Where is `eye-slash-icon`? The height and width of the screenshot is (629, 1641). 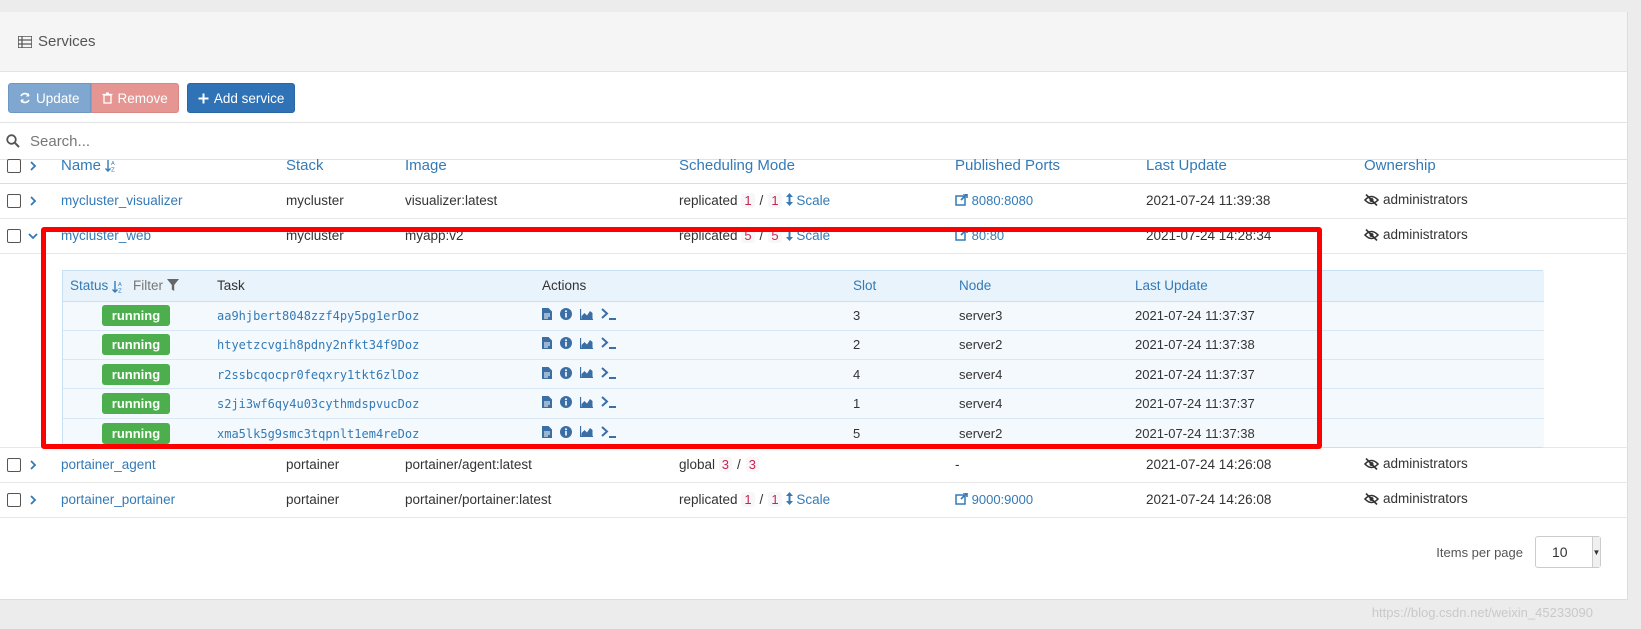 eye-slash-icon is located at coordinates (1371, 199).